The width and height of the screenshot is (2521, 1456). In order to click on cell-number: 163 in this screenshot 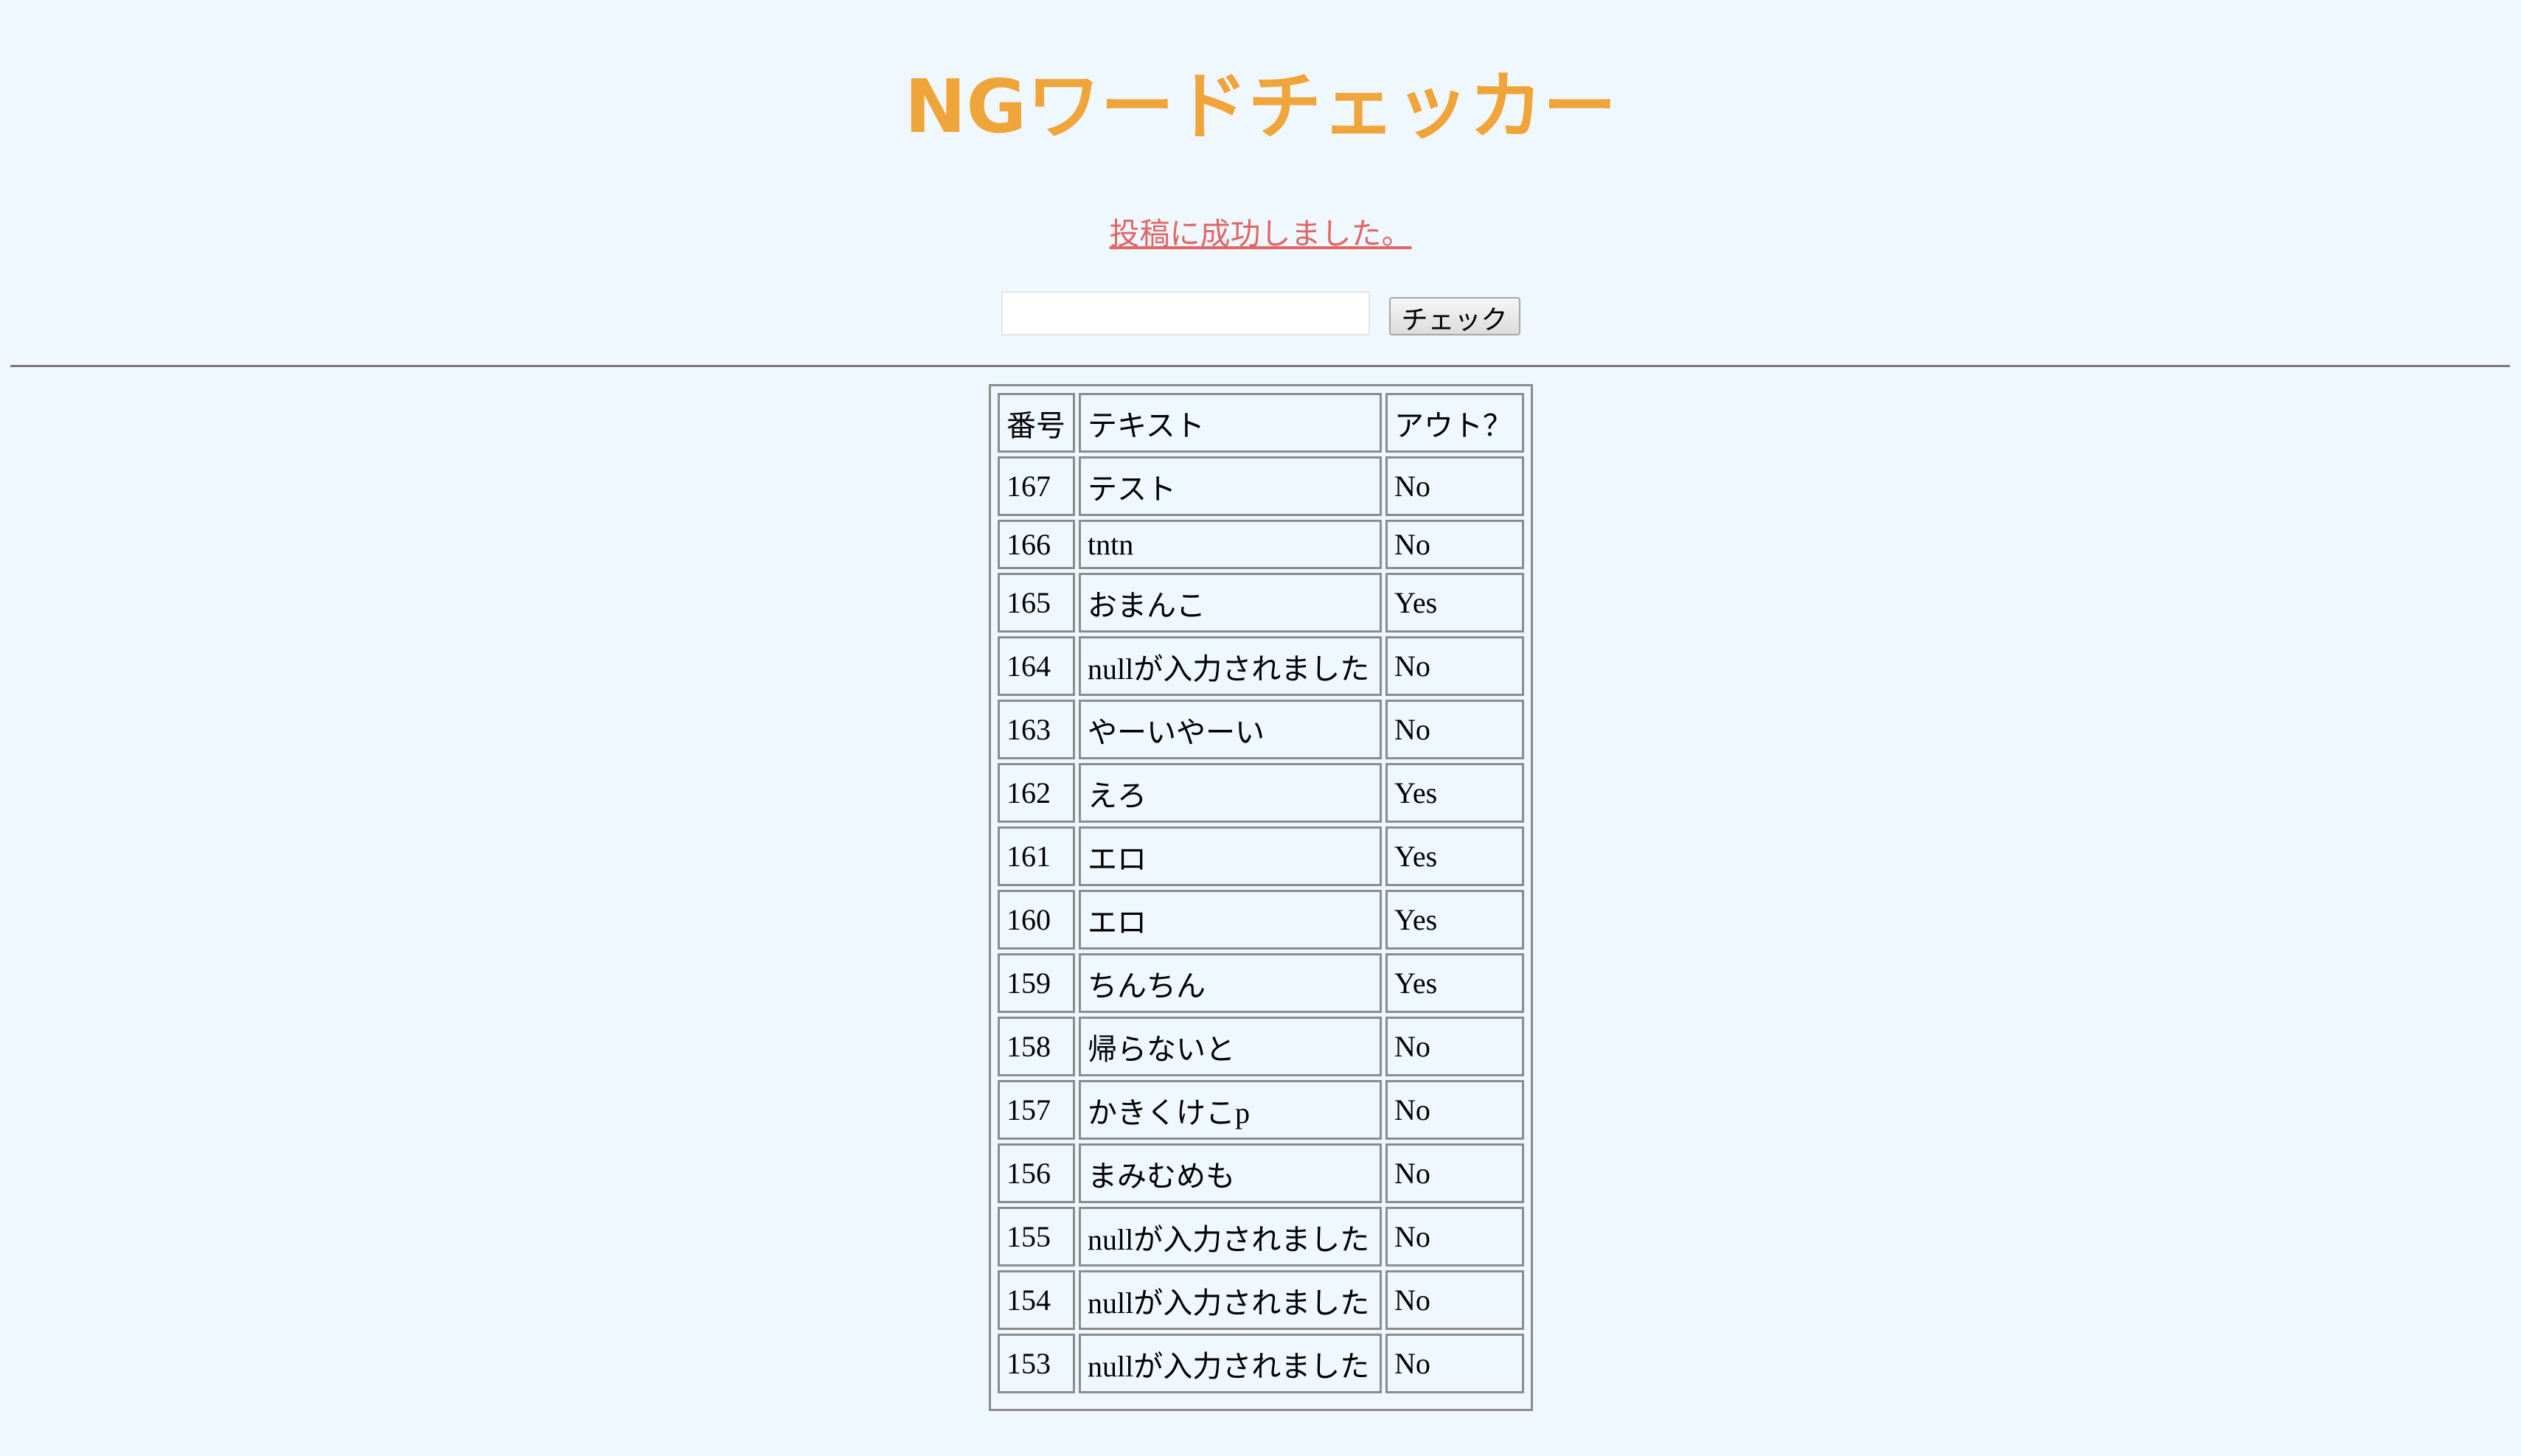, I will do `click(1036, 729)`.